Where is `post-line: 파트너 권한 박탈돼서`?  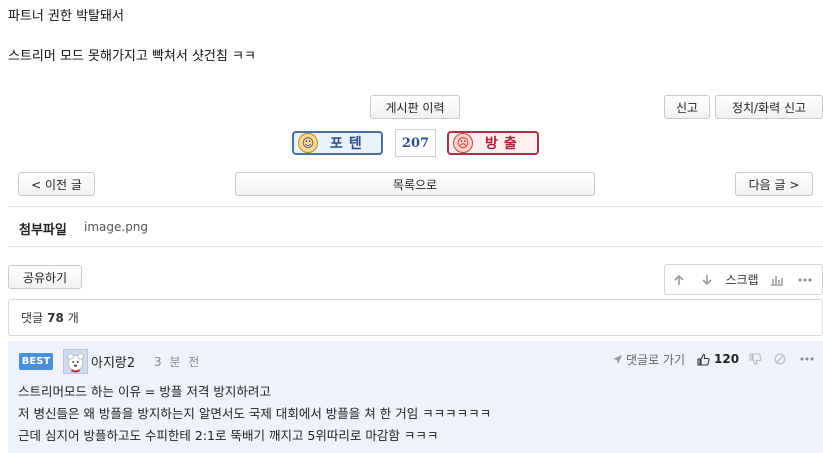 post-line: 파트너 권한 박탈돼서 is located at coordinates (66, 16).